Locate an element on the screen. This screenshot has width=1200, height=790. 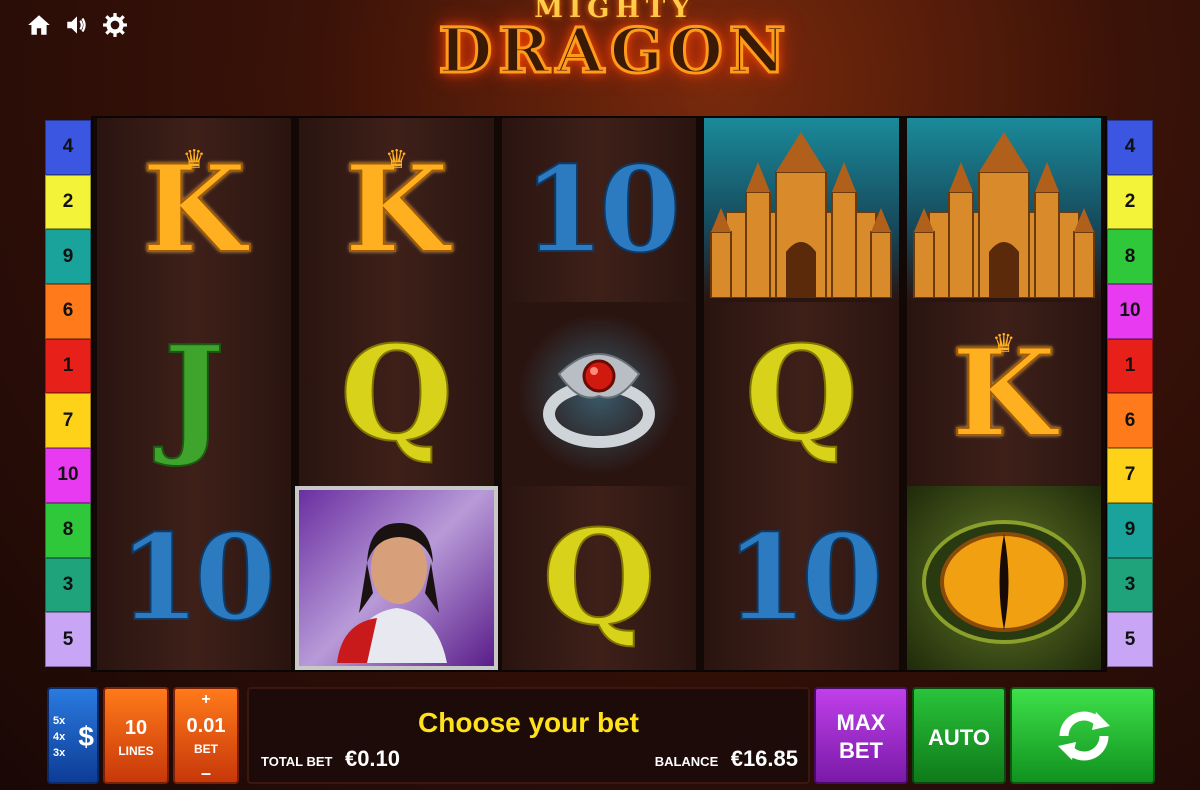
max-bet-line1: MAX is located at coordinates (861, 722).